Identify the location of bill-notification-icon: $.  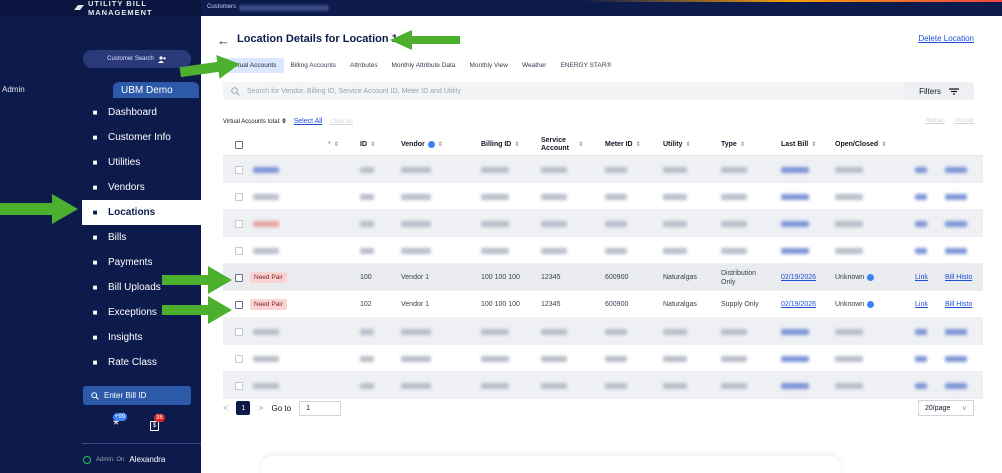
(154, 426).